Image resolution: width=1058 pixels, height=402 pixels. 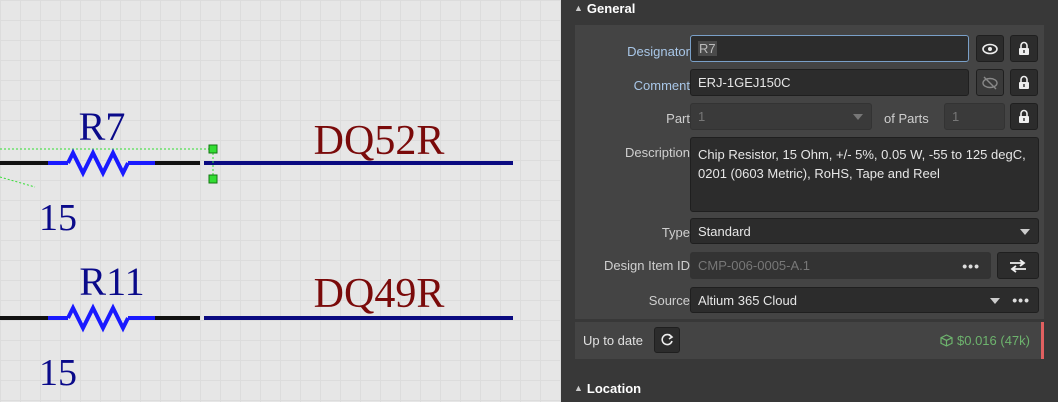 What do you see at coordinates (829, 82) in the screenshot?
I see `comment-input: ERJ-1GEJ150C` at bounding box center [829, 82].